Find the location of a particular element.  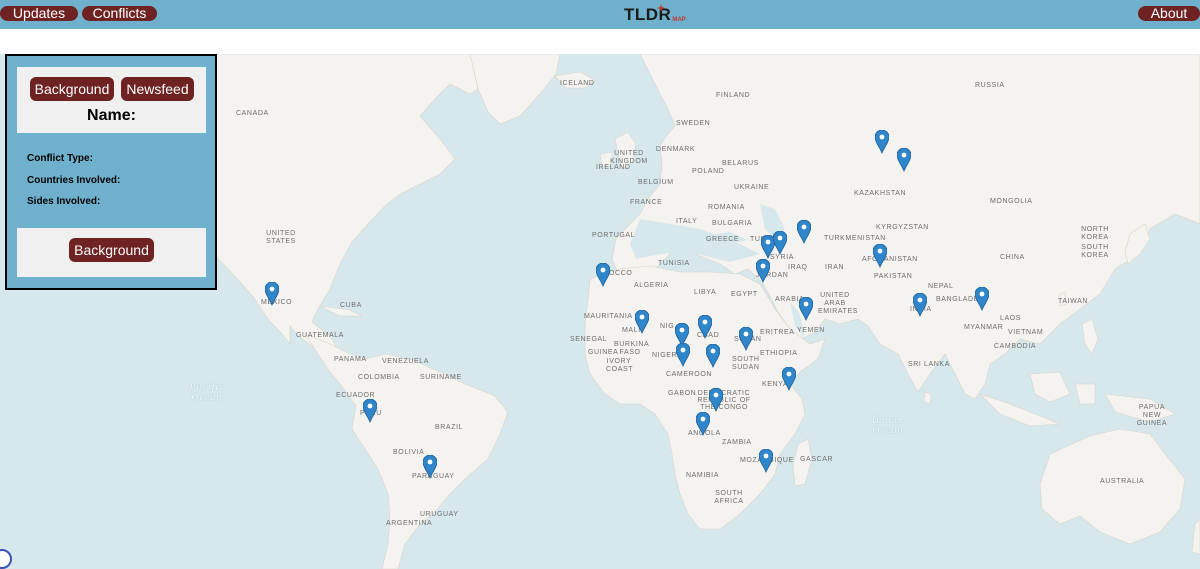

label-nepal: NEPAL is located at coordinates (941, 286).